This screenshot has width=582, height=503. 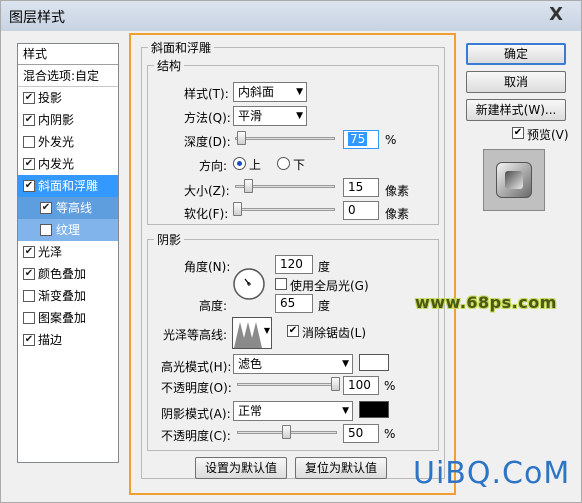 What do you see at coordinates (68, 76) in the screenshot?
I see `blend-options-item: 混合选项:自定` at bounding box center [68, 76].